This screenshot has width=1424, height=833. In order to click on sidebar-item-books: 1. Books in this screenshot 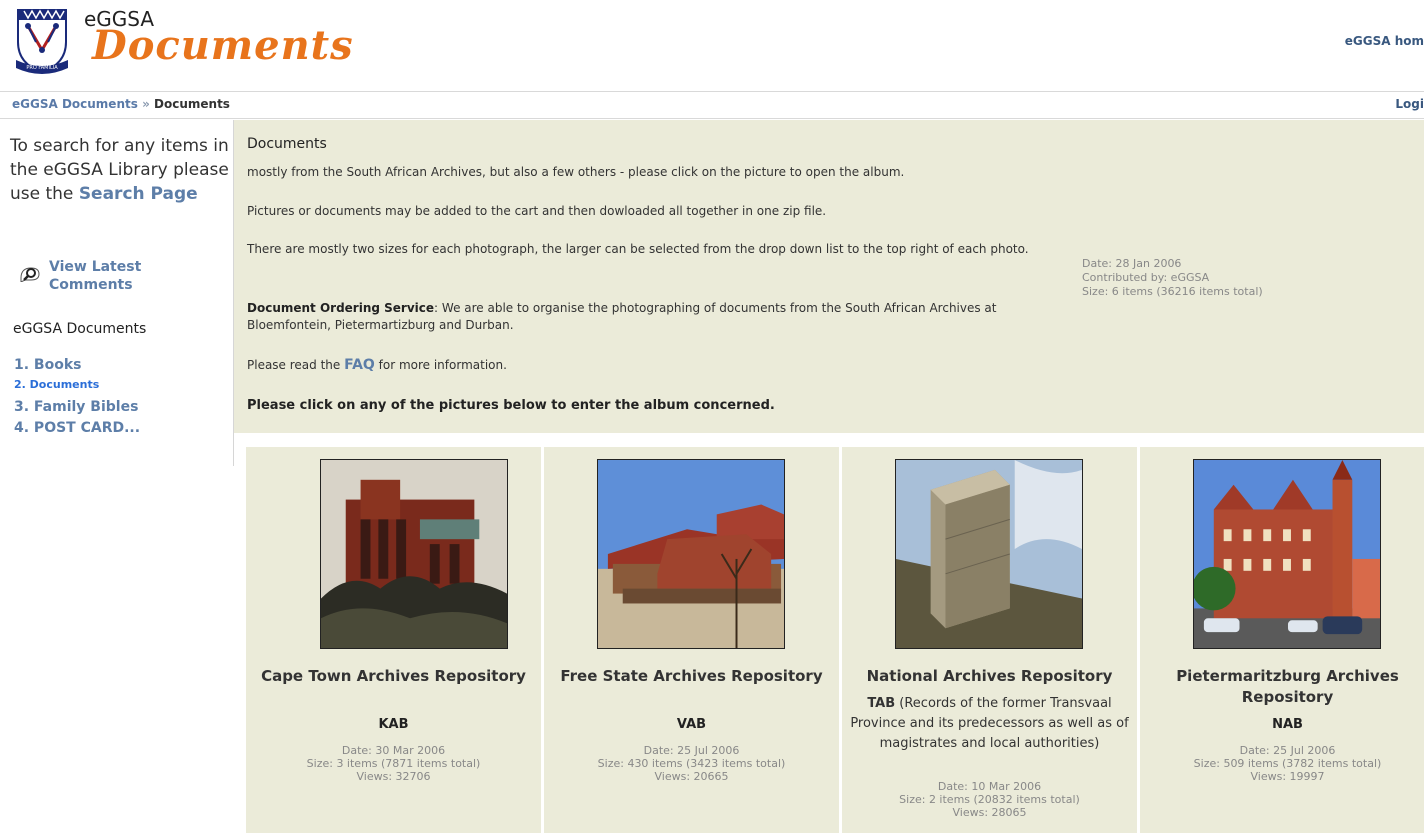, I will do `click(77, 367)`.